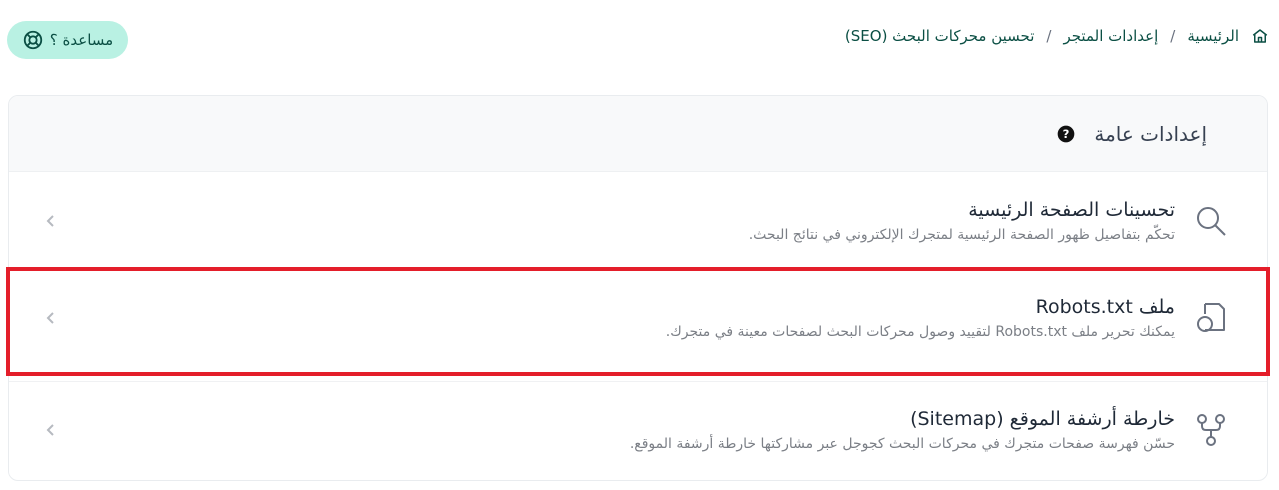 This screenshot has width=1279, height=490. Describe the element at coordinates (939, 36) in the screenshot. I see `breadcrumb-current: تحسين محركات البحث (SEO)` at that location.